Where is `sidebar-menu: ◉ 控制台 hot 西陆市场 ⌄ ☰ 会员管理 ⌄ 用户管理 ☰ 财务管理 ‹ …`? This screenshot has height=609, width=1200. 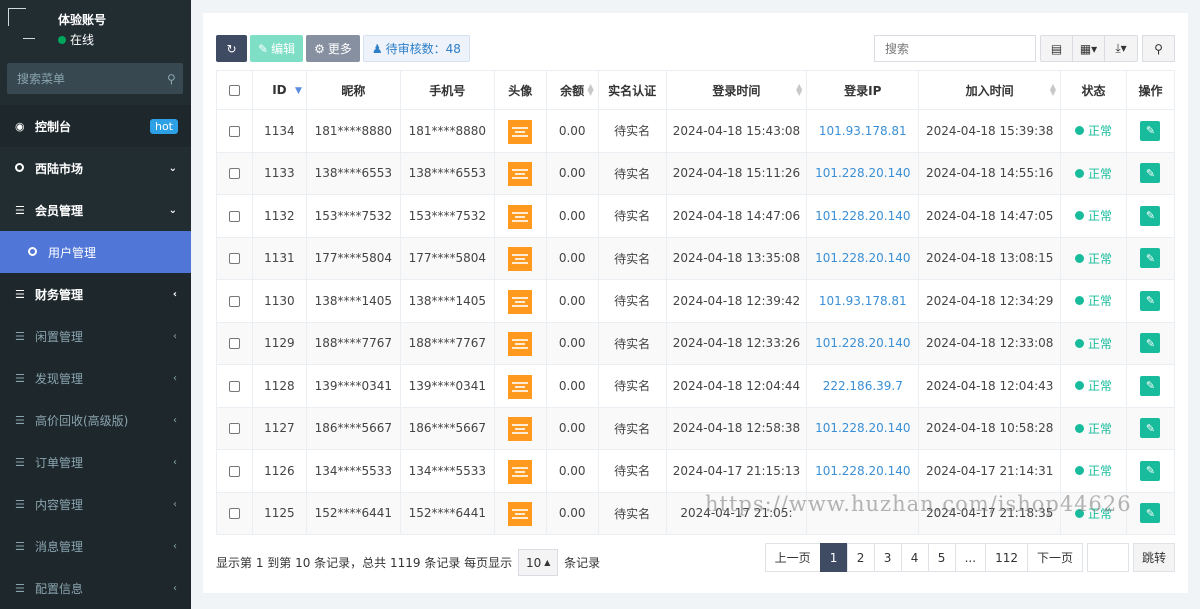 sidebar-menu: ◉ 控制台 hot 西陆市场 ⌄ ☰ 会员管理 ⌄ 用户管理 ☰ 财务管理 ‹ … is located at coordinates (95, 357).